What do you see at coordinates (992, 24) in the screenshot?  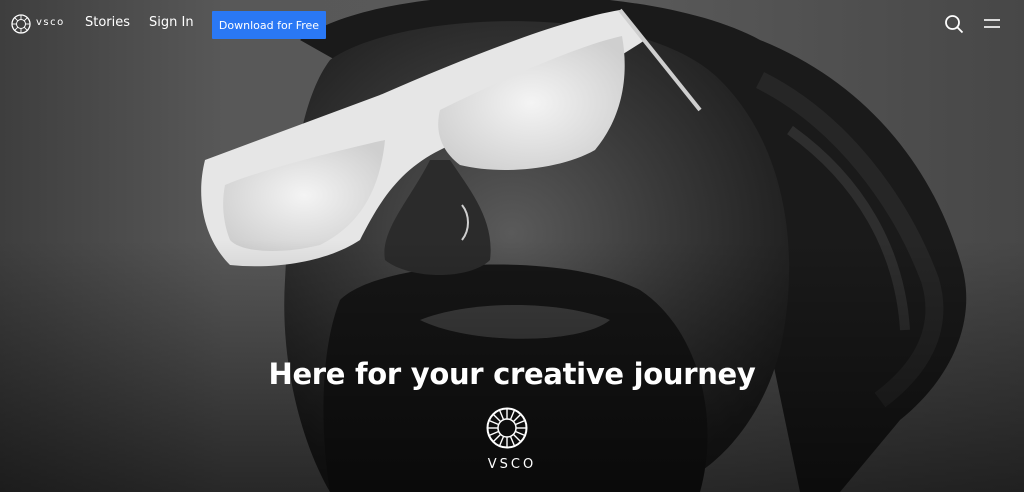 I see `menu-icon` at bounding box center [992, 24].